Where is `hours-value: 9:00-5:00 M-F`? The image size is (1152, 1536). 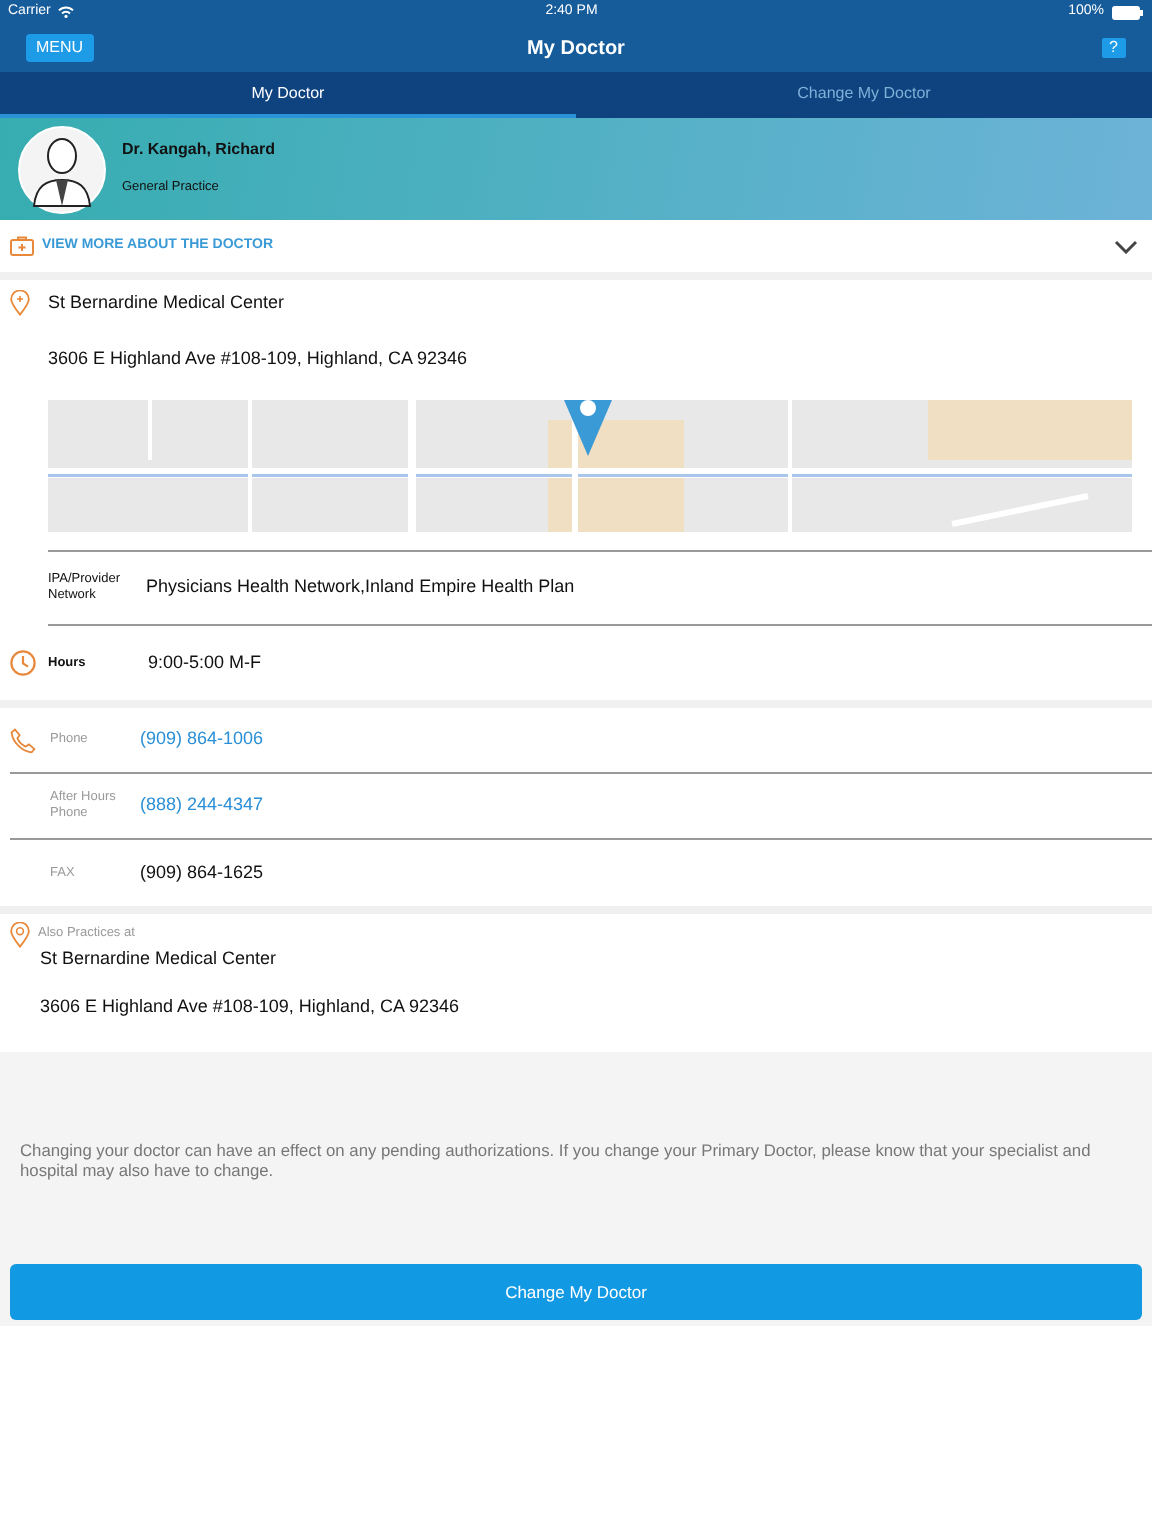
hours-value: 9:00-5:00 M-F is located at coordinates (205, 662).